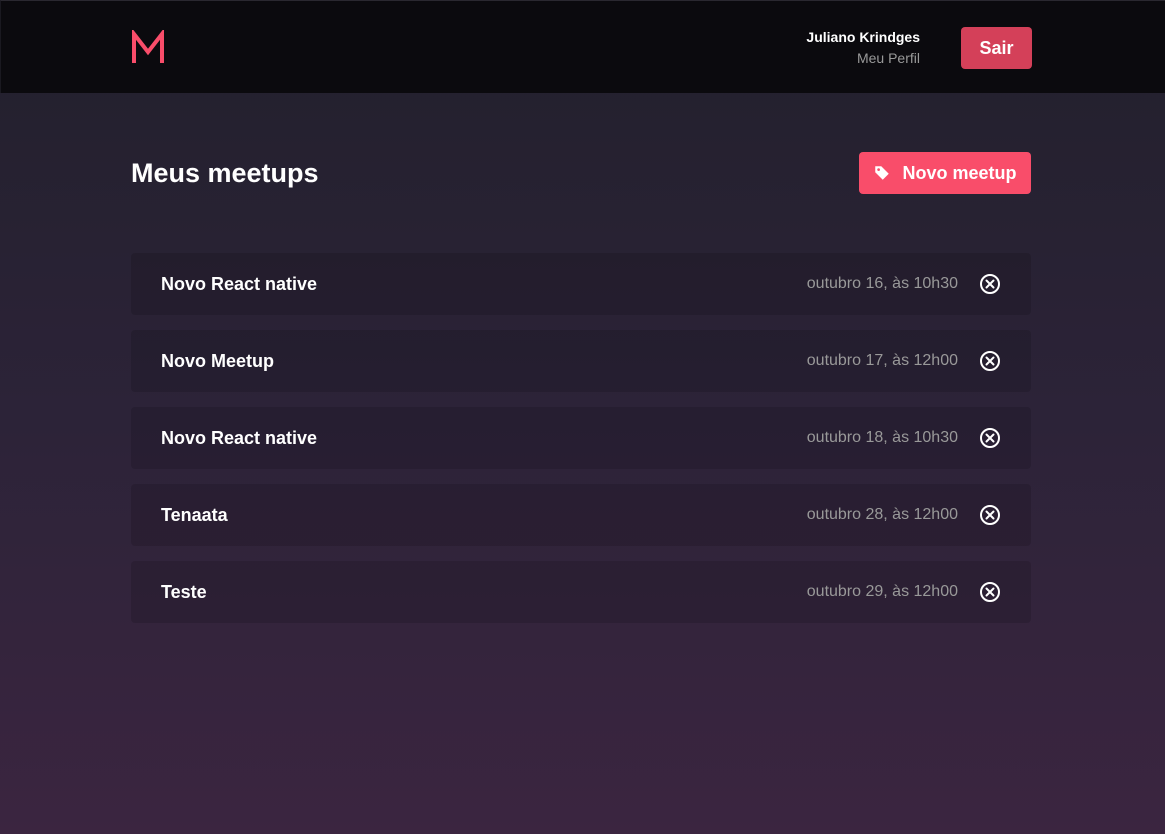 This screenshot has height=834, width=1165. What do you see at coordinates (218, 360) in the screenshot?
I see `meetup-title: Novo Meetup` at bounding box center [218, 360].